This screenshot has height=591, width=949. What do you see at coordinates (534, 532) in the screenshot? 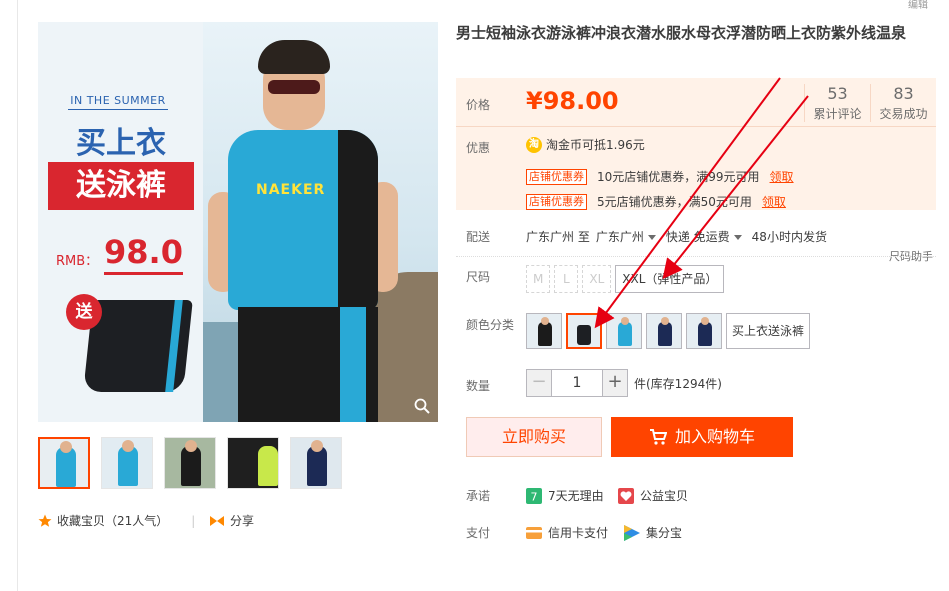
I see `credit-card-icon` at bounding box center [534, 532].